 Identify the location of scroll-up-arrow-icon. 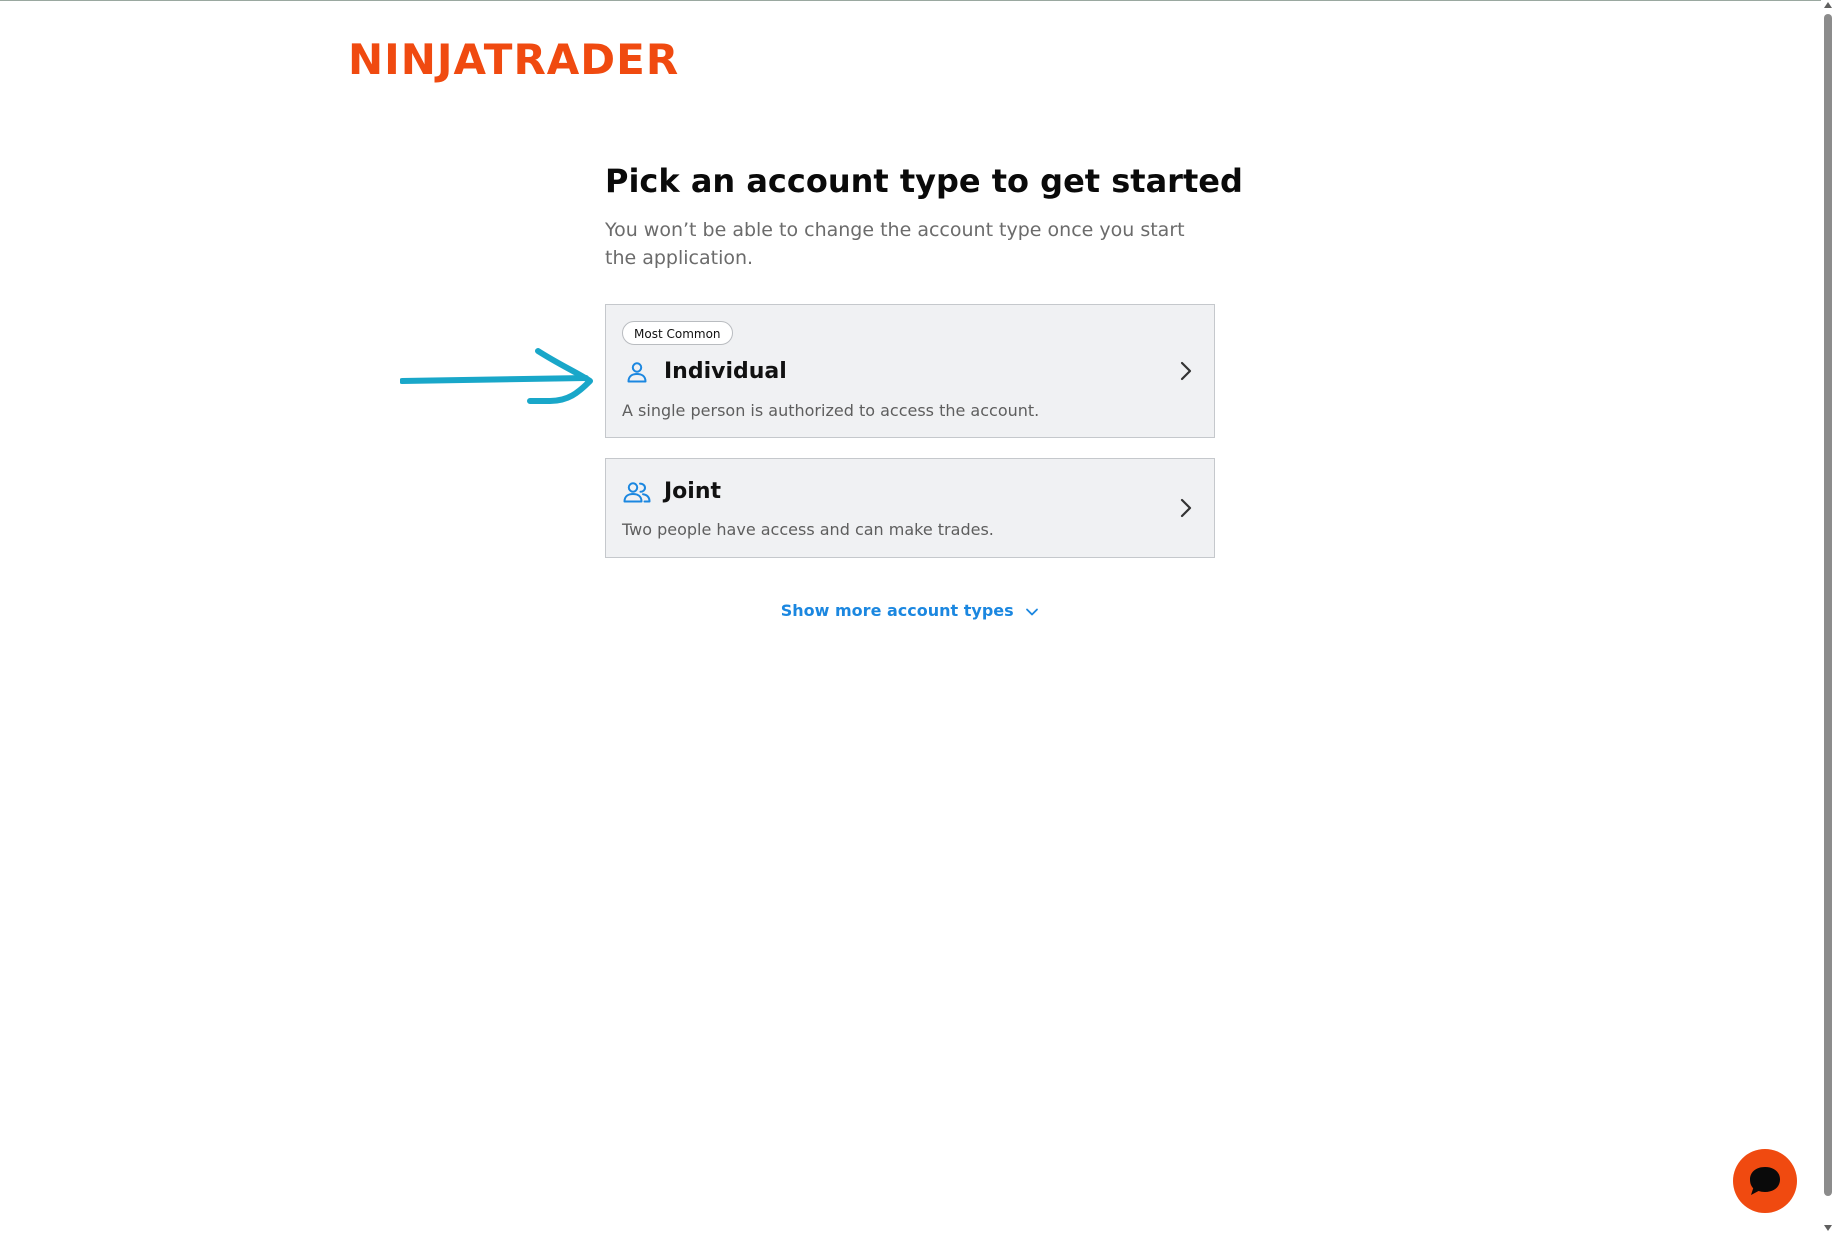
(1828, 5).